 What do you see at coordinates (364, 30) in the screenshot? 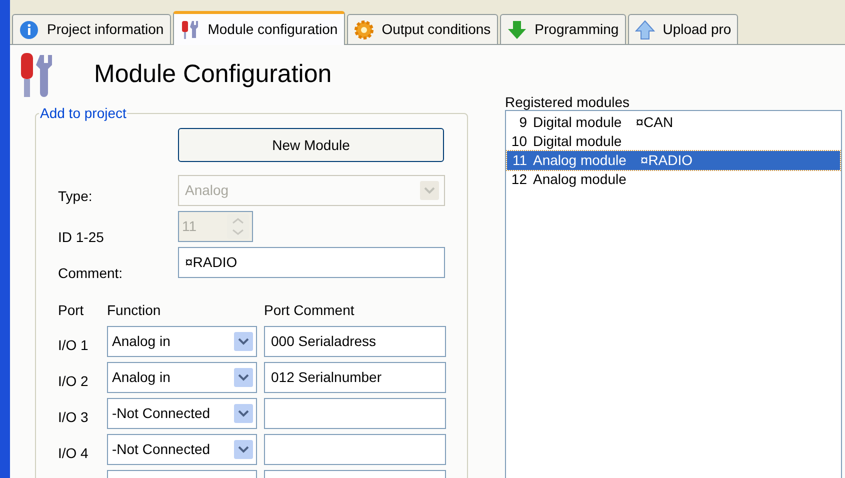
I see `gear-icon` at bounding box center [364, 30].